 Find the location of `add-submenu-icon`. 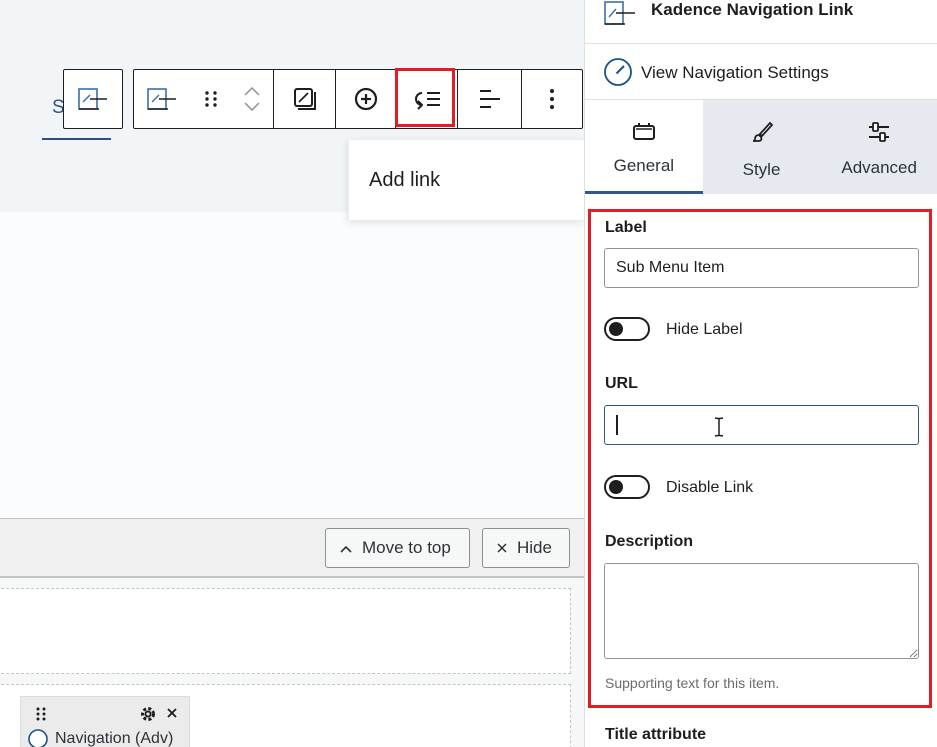

add-submenu-icon is located at coordinates (427, 99).